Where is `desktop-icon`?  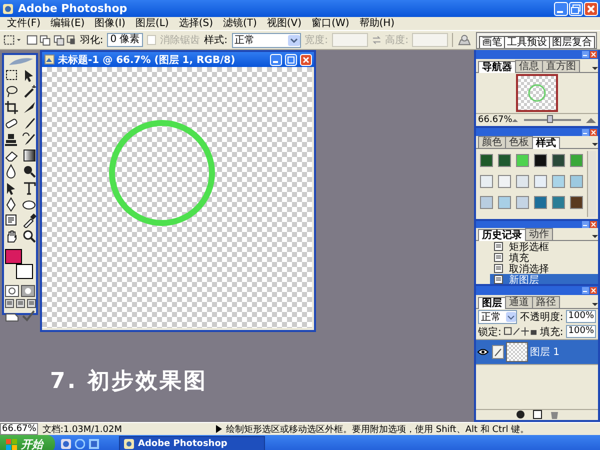
desktop-icon is located at coordinates (66, 444).